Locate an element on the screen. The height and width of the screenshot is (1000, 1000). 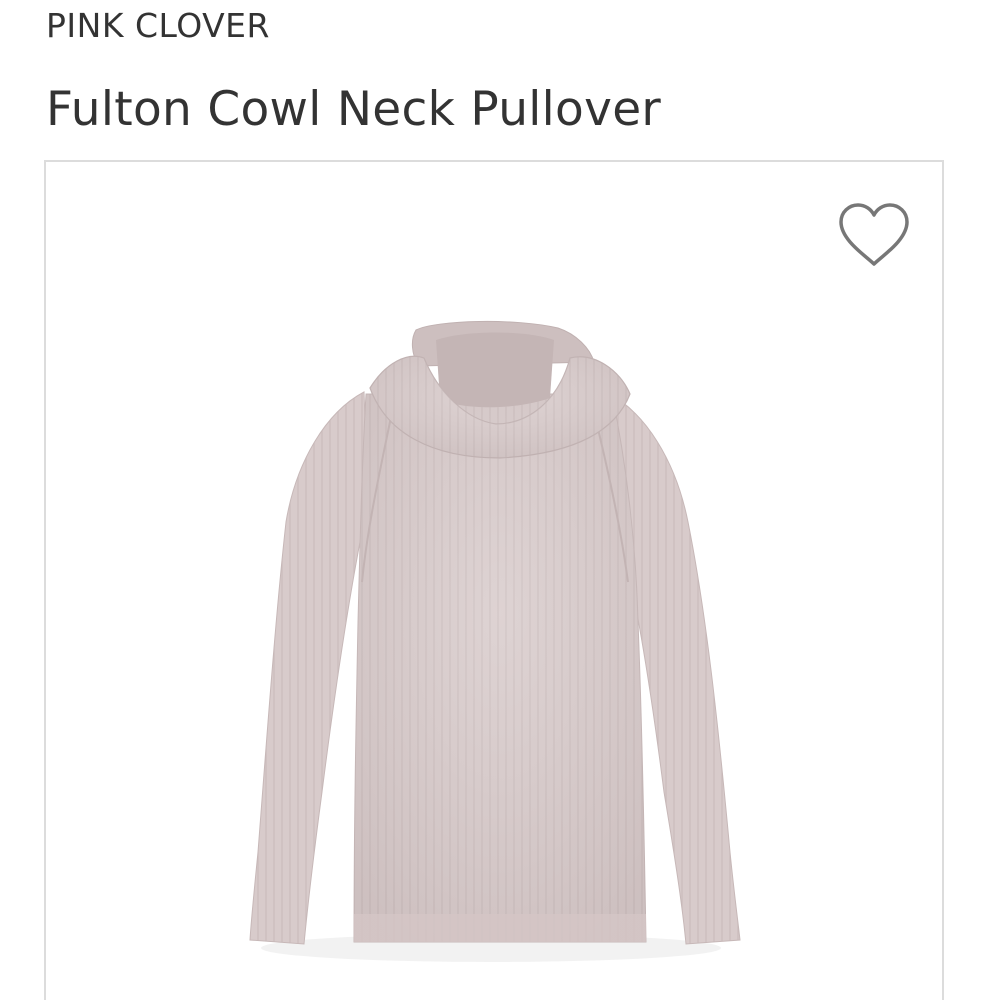
product-title: Fulton Cowl Neck Pullover is located at coordinates (354, 109).